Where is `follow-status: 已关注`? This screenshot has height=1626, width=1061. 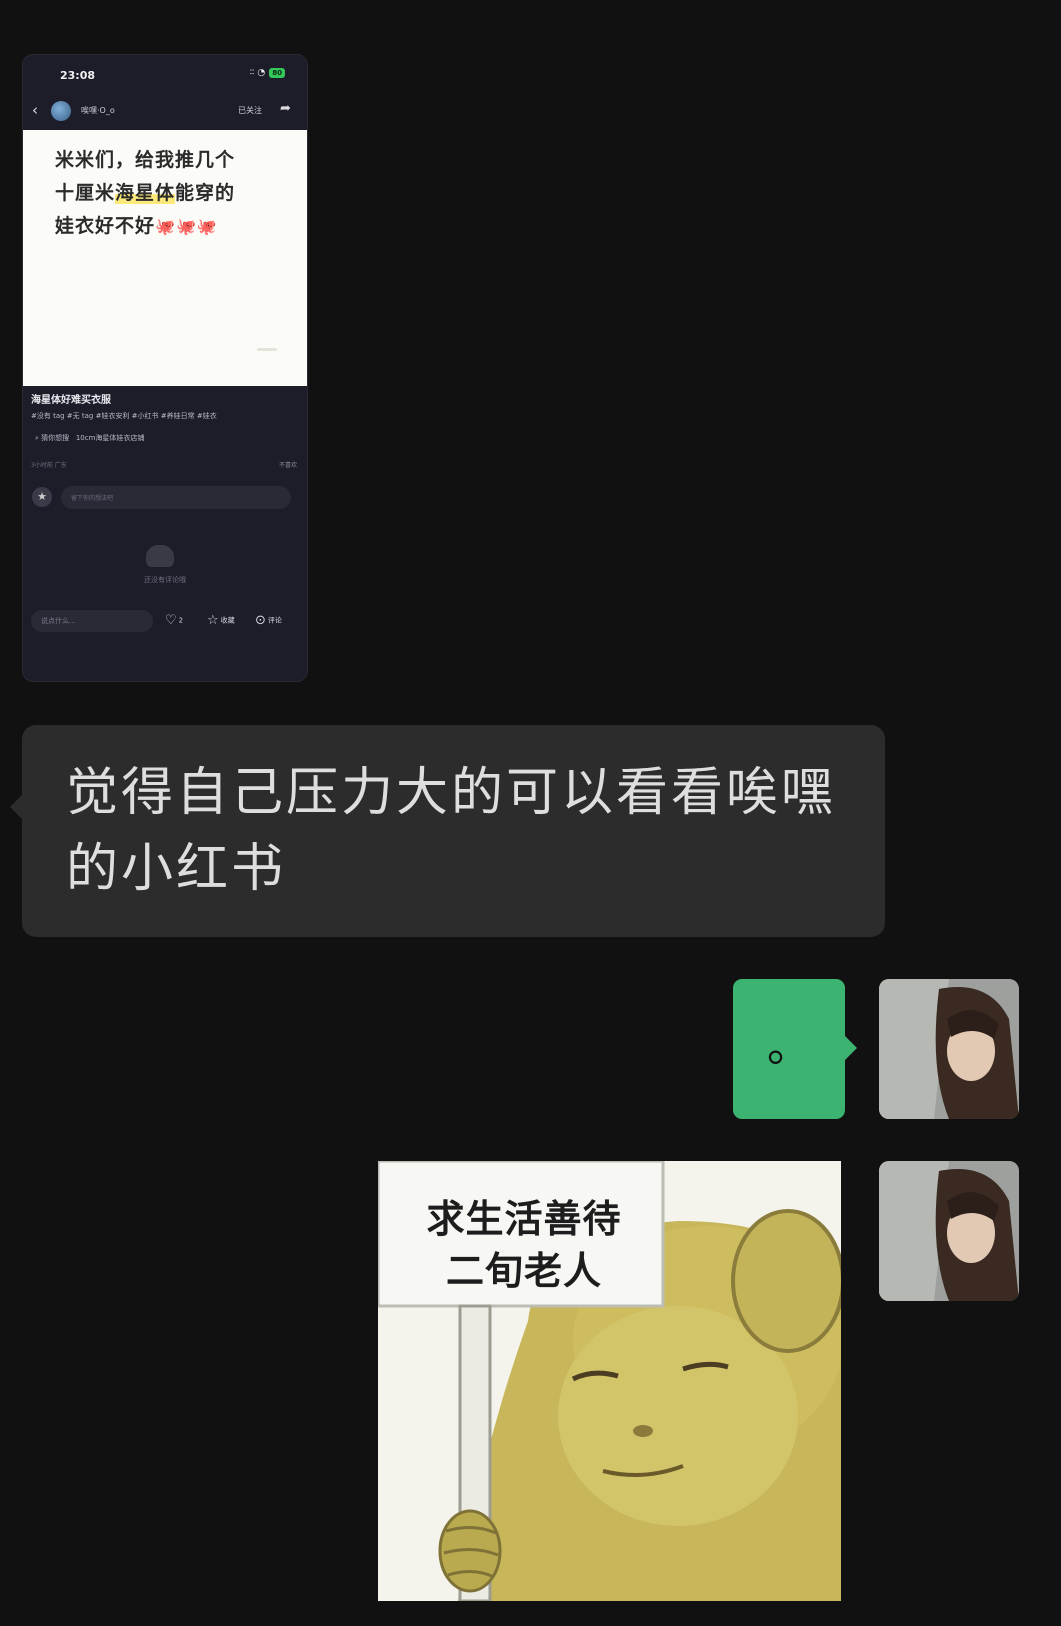 follow-status: 已关注 is located at coordinates (250, 110).